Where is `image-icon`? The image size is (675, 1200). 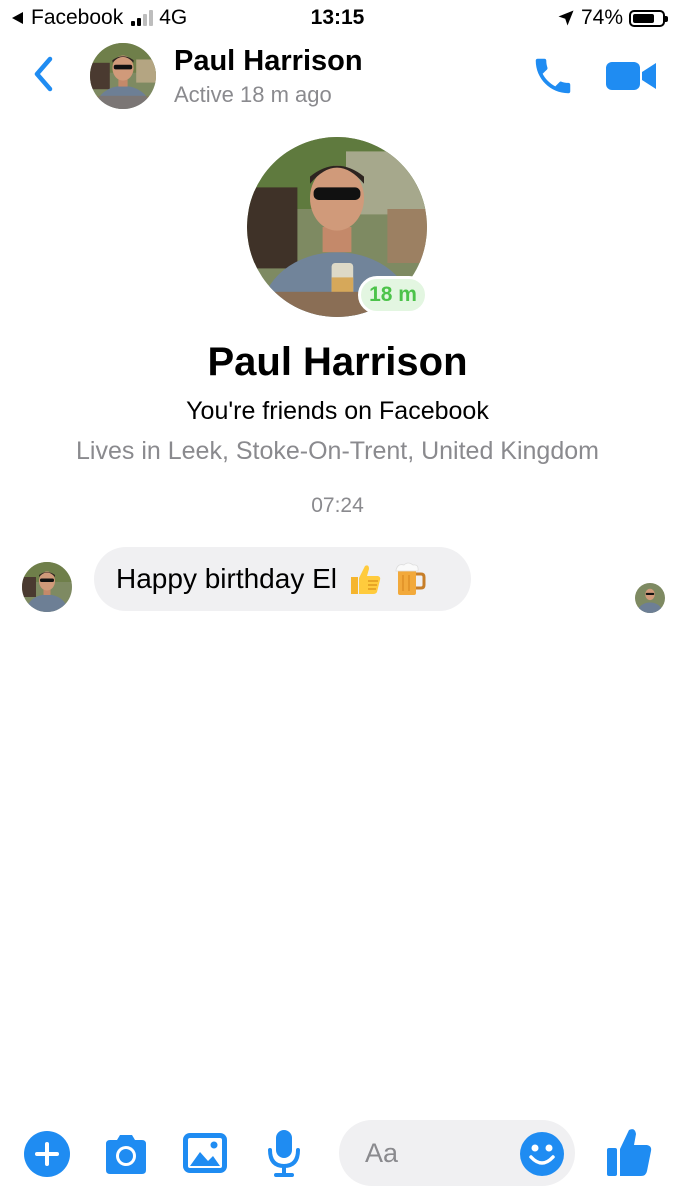 image-icon is located at coordinates (205, 1153).